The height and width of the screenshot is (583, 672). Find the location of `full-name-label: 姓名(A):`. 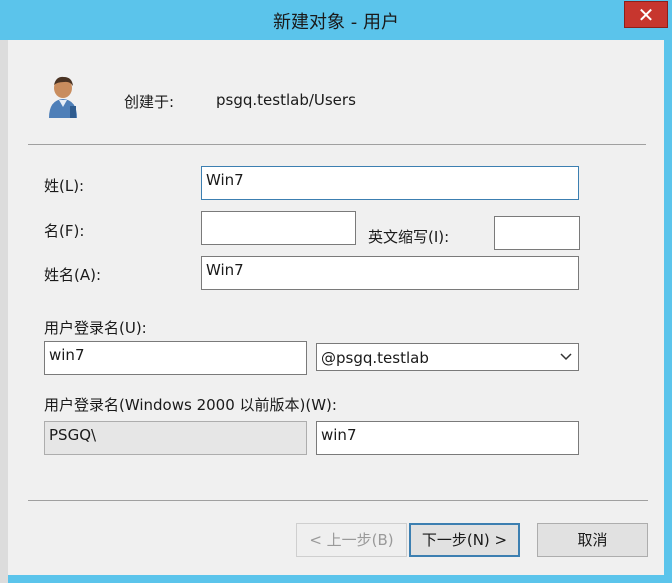

full-name-label: 姓名(A): is located at coordinates (73, 275).